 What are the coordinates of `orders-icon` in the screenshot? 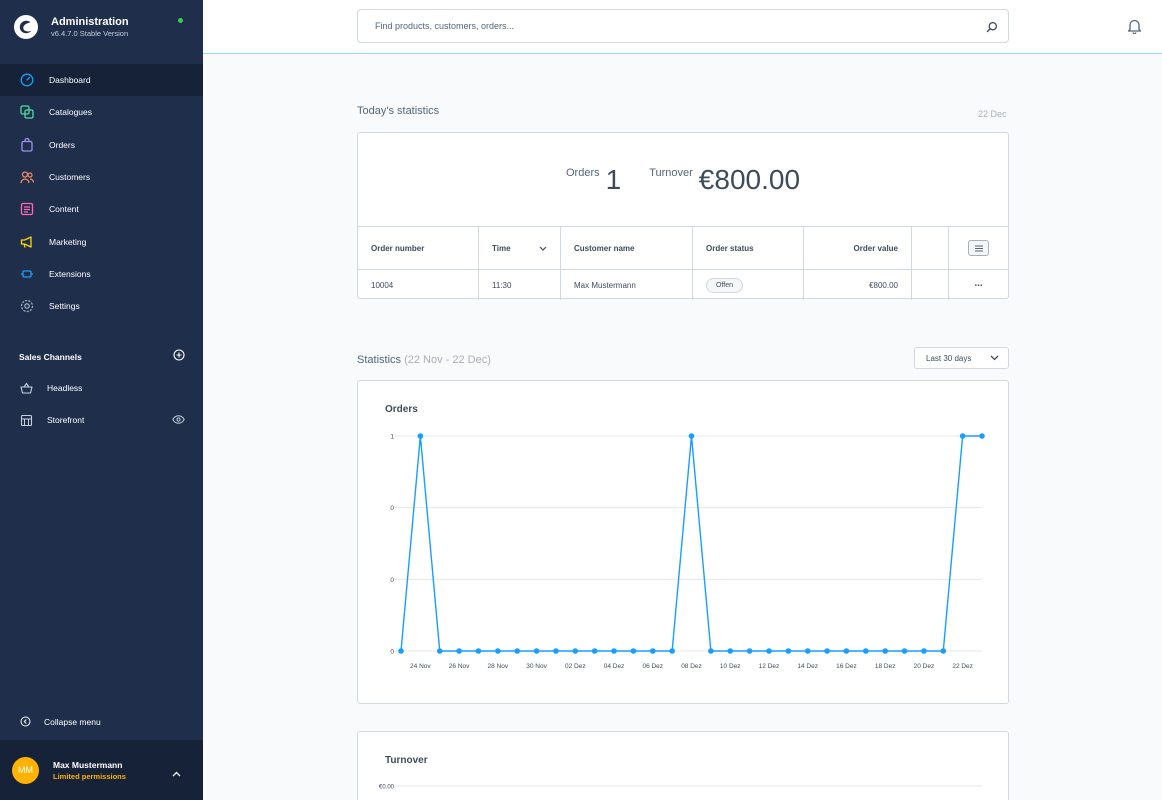 It's located at (26, 144).